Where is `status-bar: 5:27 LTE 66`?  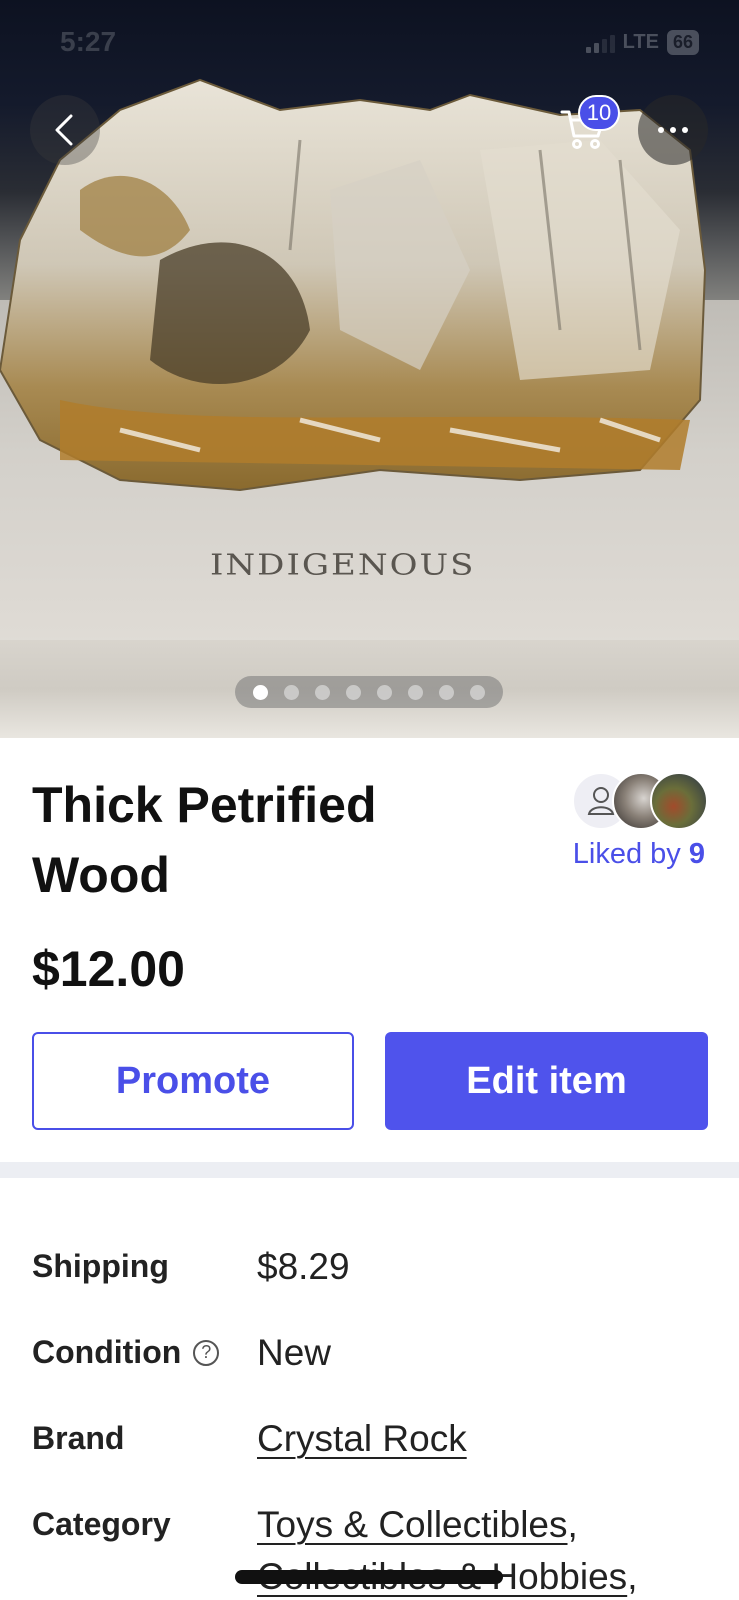
status-bar: 5:27 LTE 66 is located at coordinates (369, 45).